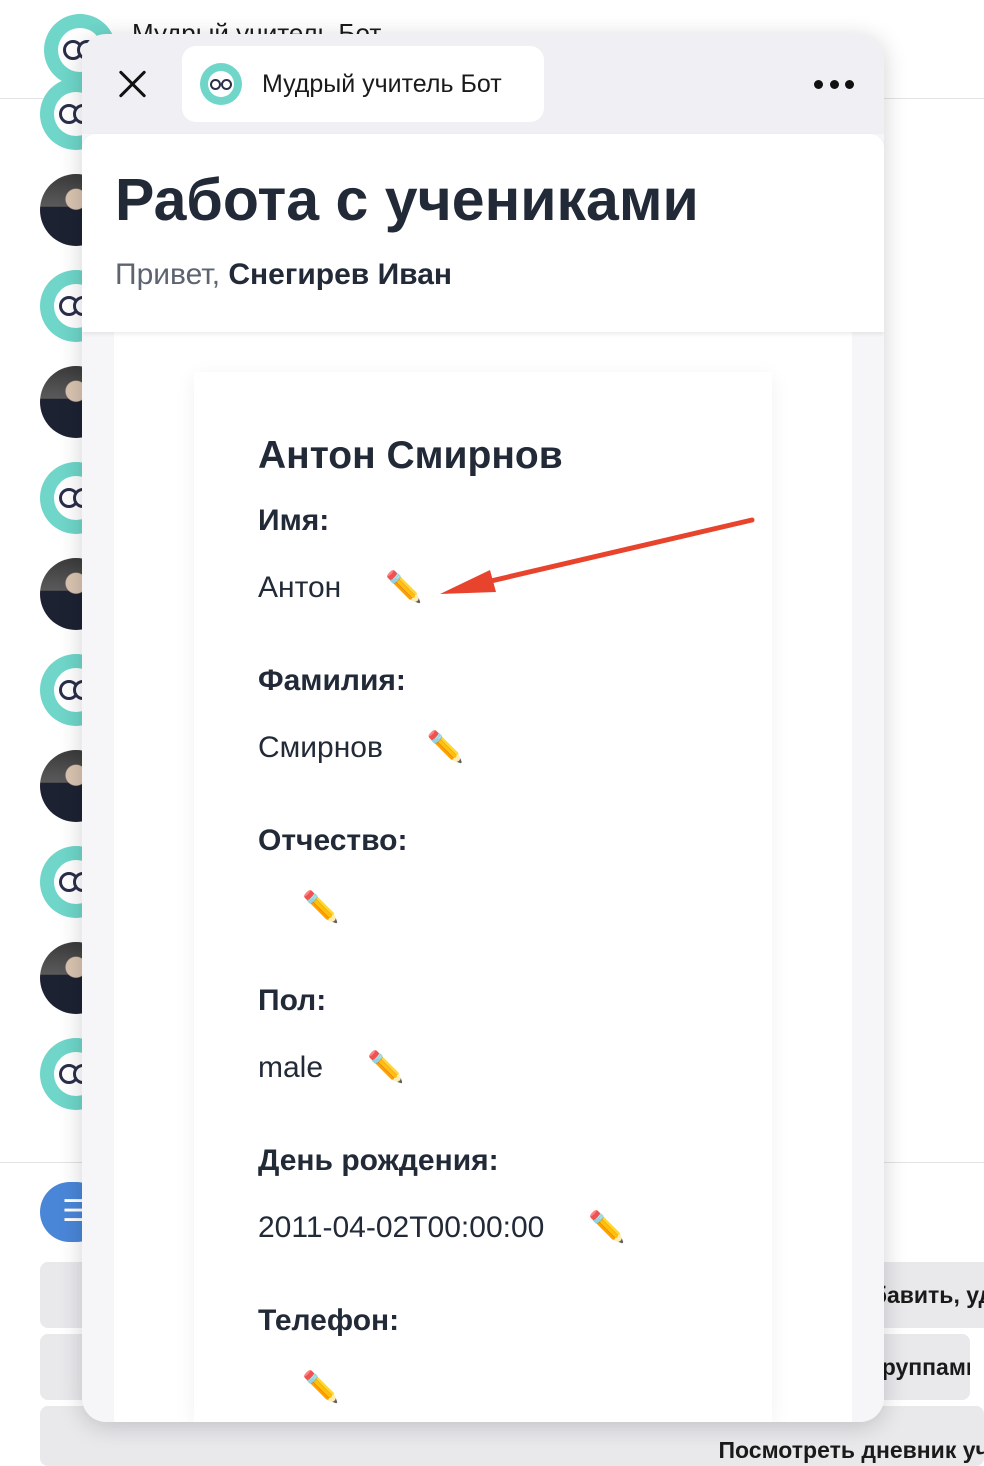 The height and width of the screenshot is (1466, 984). Describe the element at coordinates (340, 274) in the screenshot. I see `user-name: Снегирев Иван` at that location.